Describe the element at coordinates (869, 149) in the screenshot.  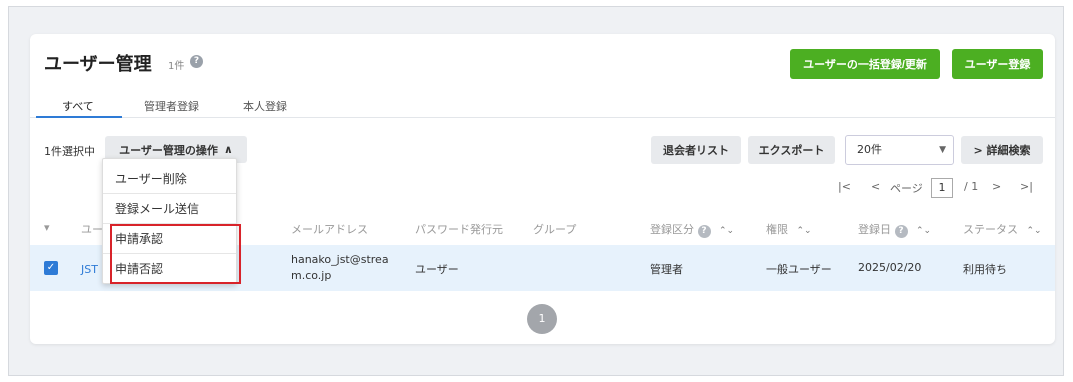
I see `page-size-value: 20件` at that location.